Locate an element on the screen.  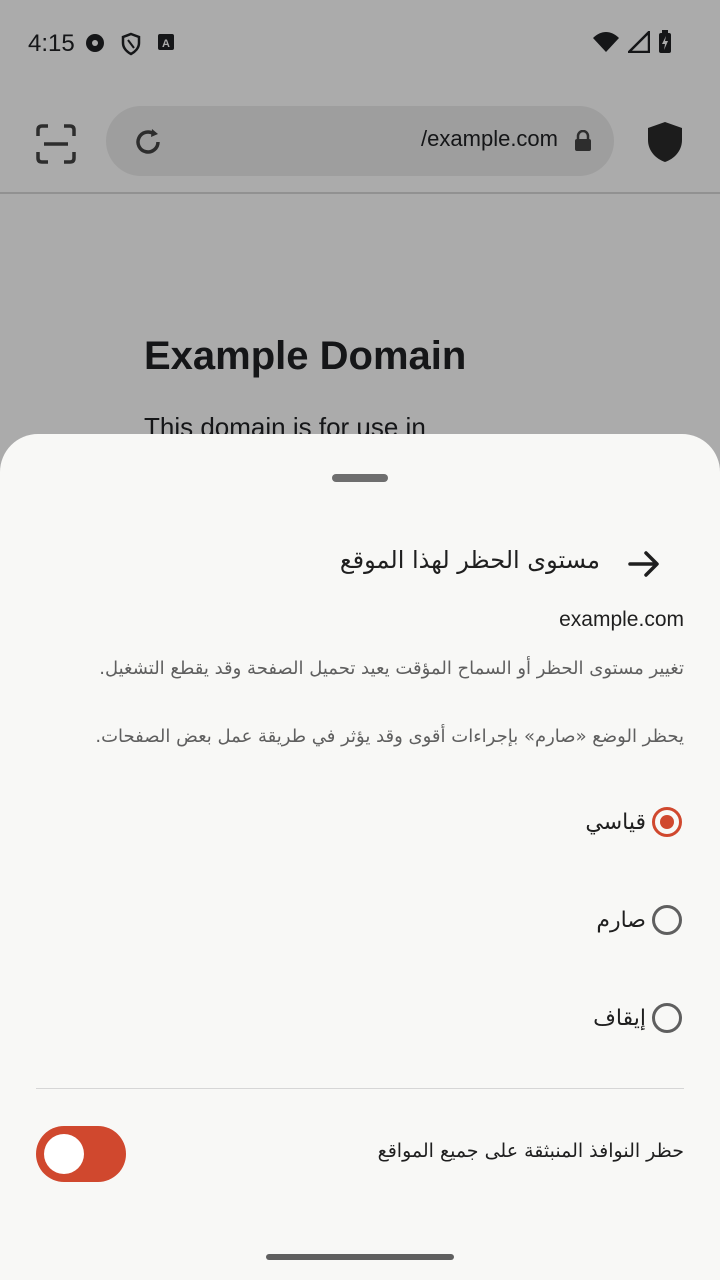
divider is located at coordinates (360, 1088).